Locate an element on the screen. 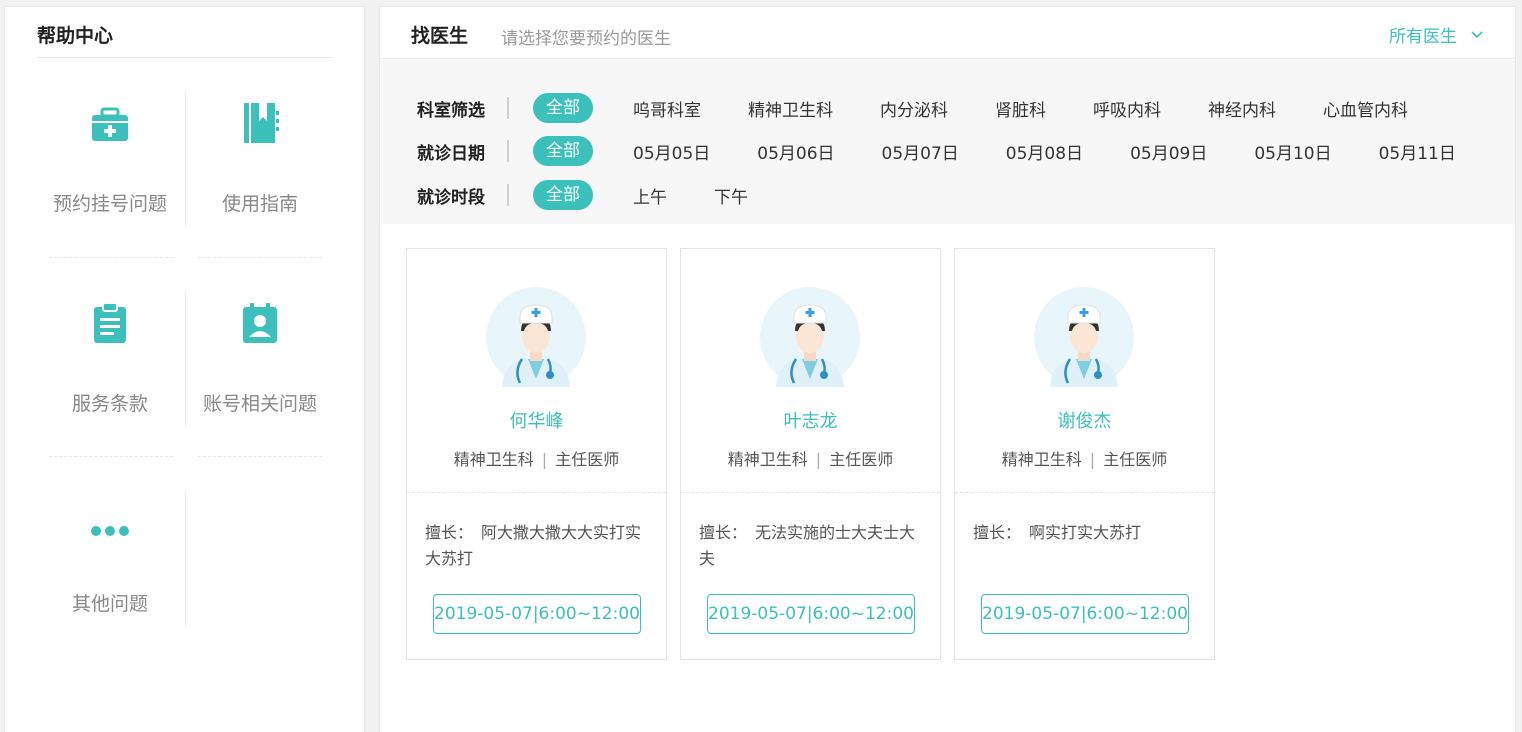  doctor-name: 叶志龙 is located at coordinates (810, 421).